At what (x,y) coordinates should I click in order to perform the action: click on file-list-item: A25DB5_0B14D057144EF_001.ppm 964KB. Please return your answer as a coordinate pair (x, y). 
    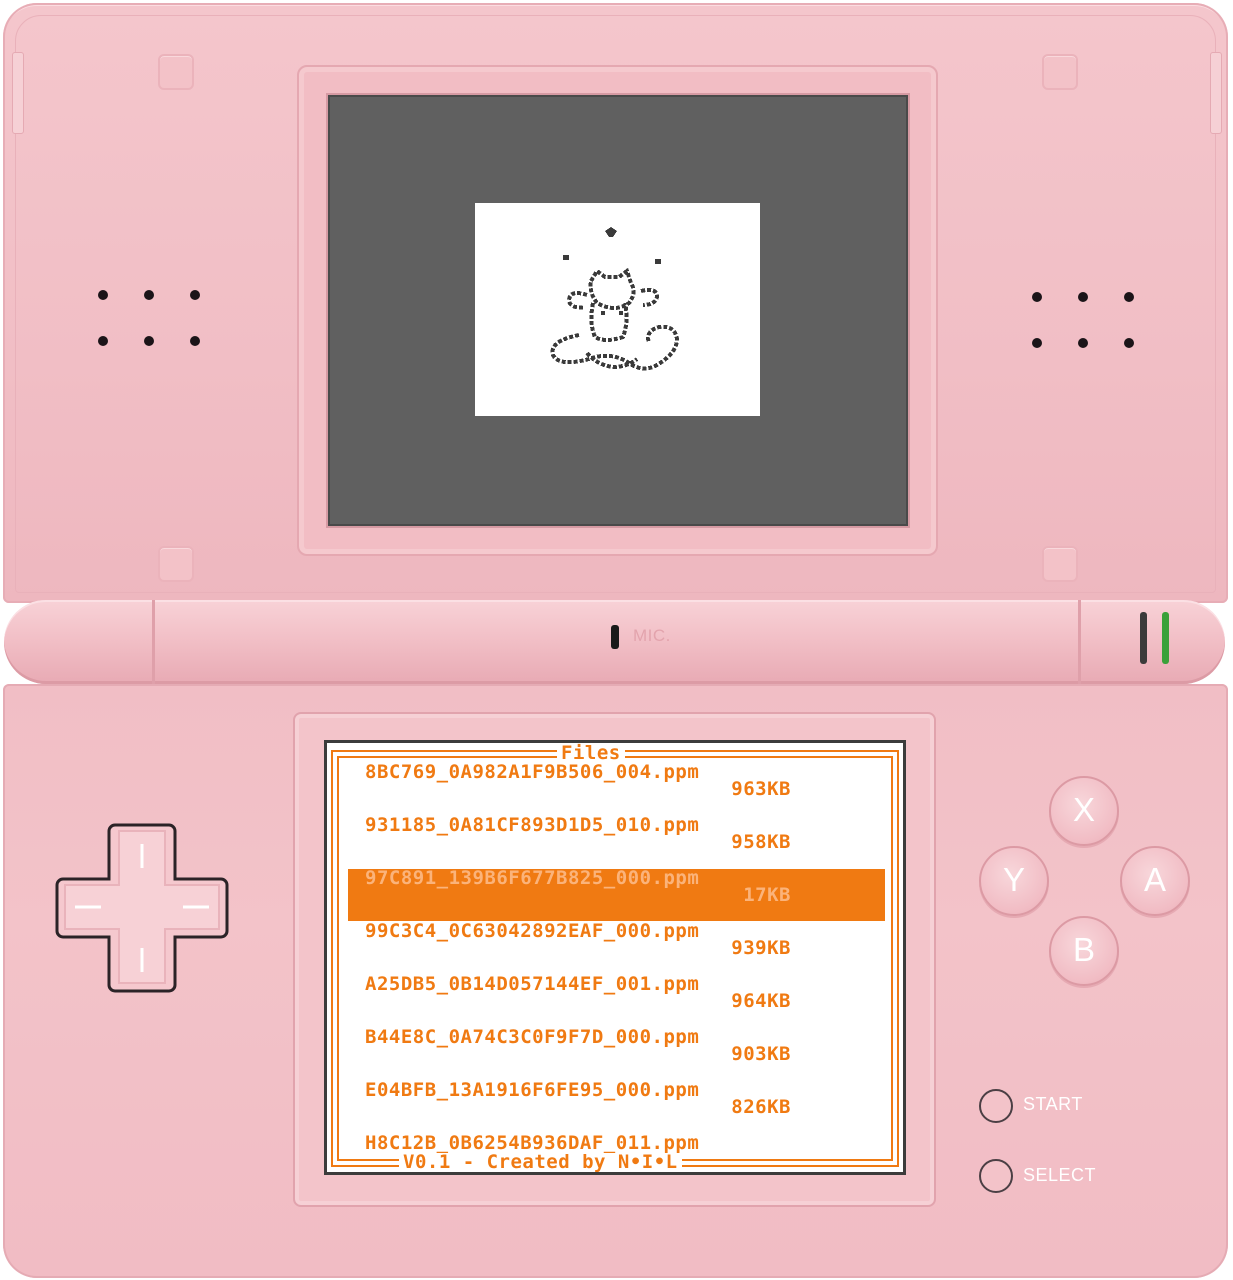
    Looking at the image, I should click on (615, 993).